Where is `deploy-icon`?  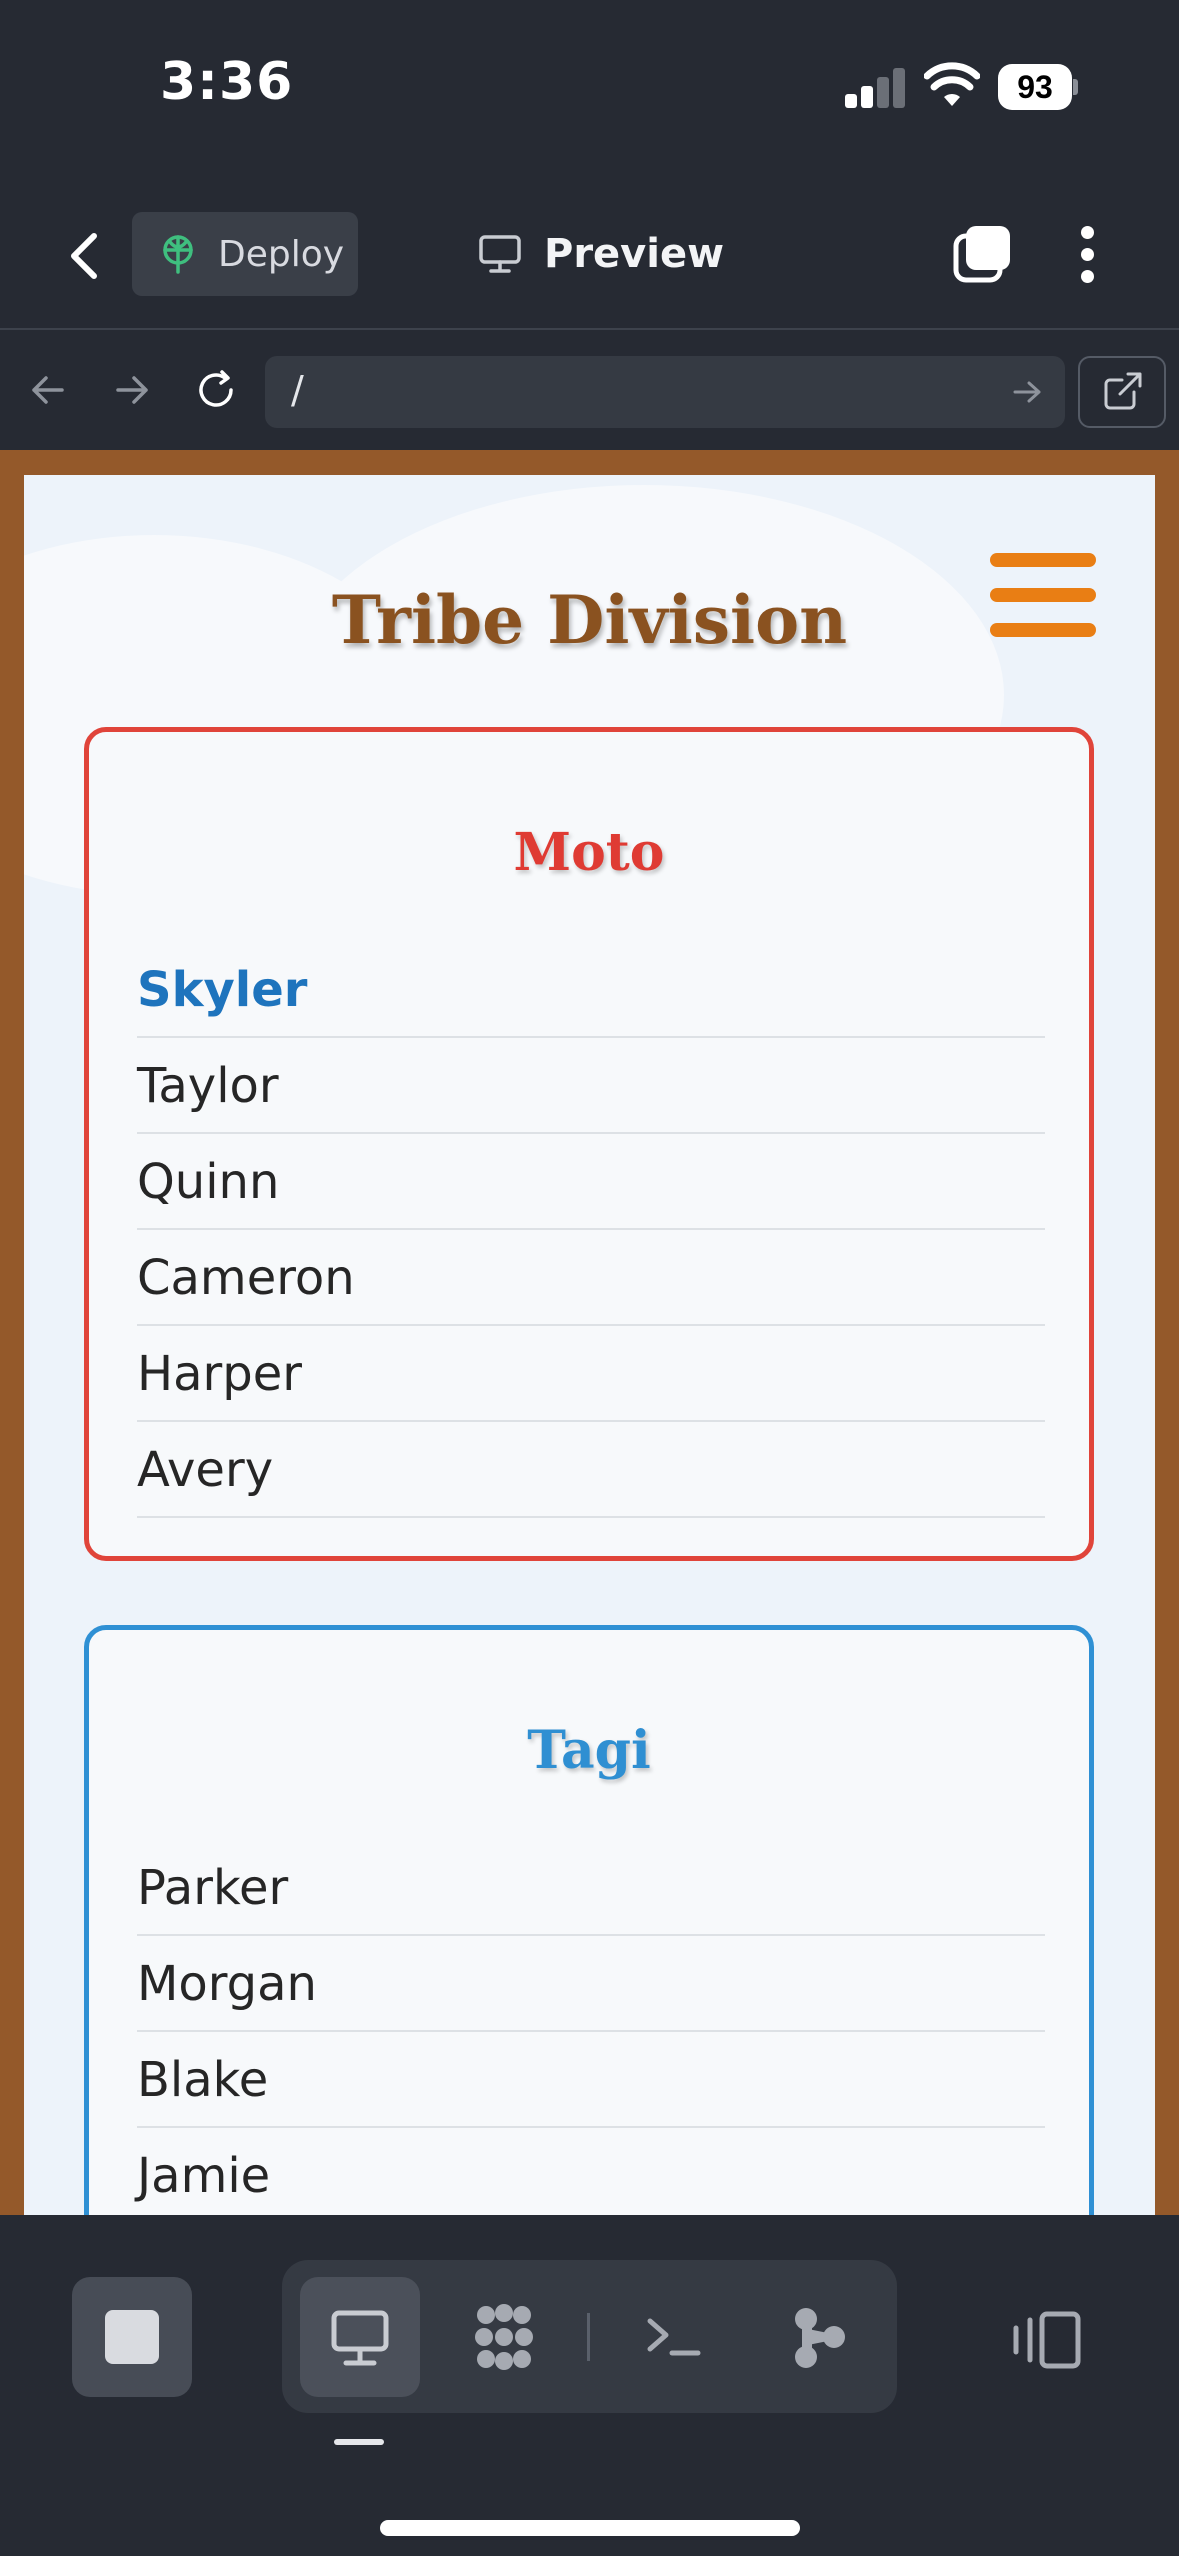 deploy-icon is located at coordinates (178, 254).